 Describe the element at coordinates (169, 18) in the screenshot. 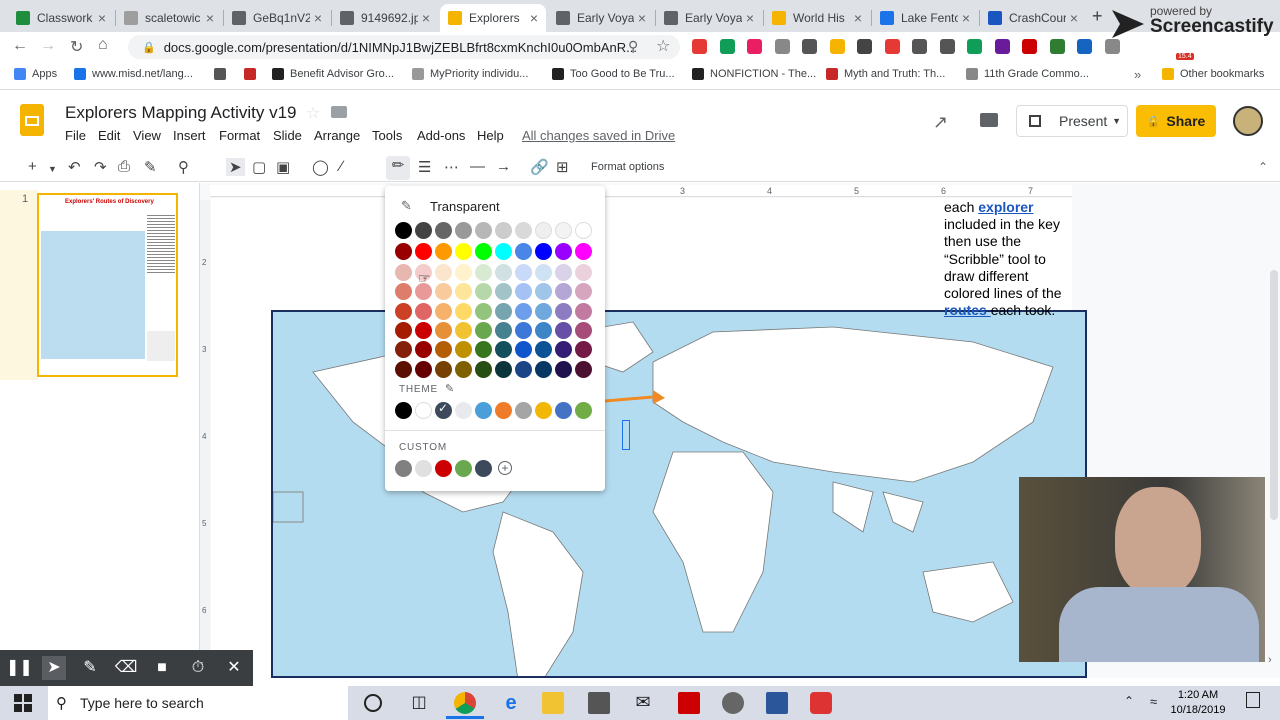

I see `browser-tab: scaletowic ×` at that location.